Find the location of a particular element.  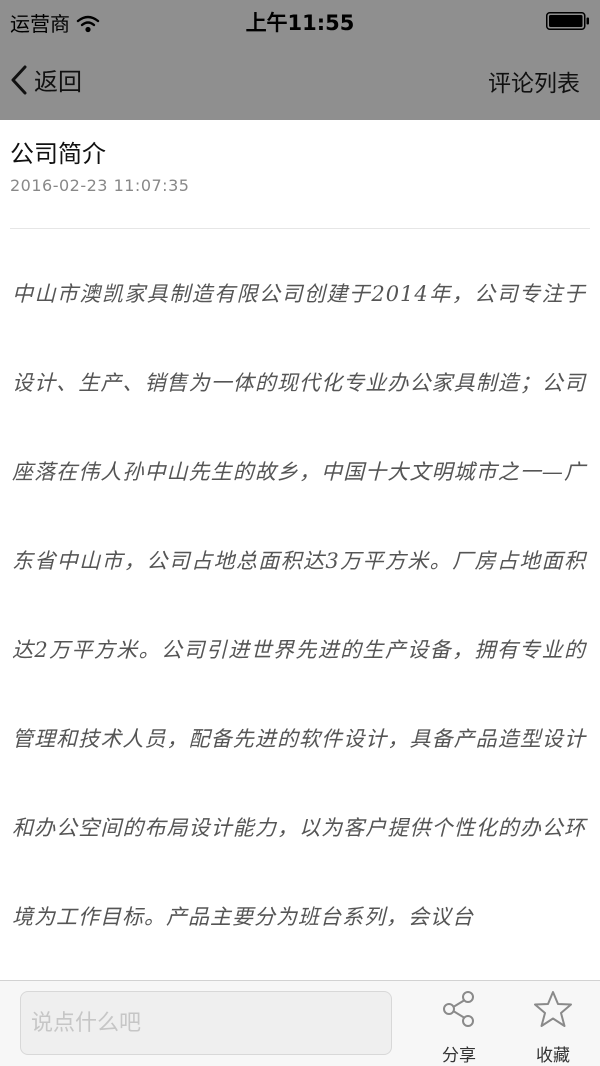

share-label: 分享 is located at coordinates (459, 1056).